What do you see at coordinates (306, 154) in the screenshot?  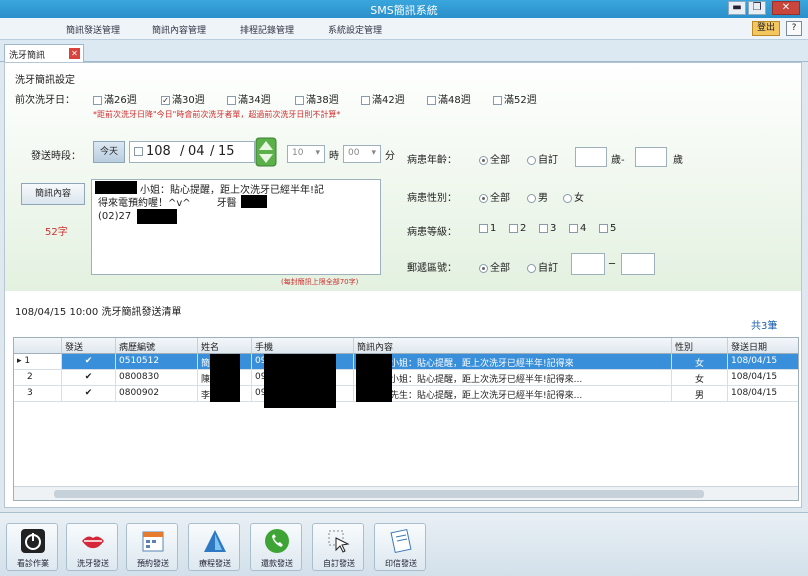 I see `hour-select: 10 ▾` at bounding box center [306, 154].